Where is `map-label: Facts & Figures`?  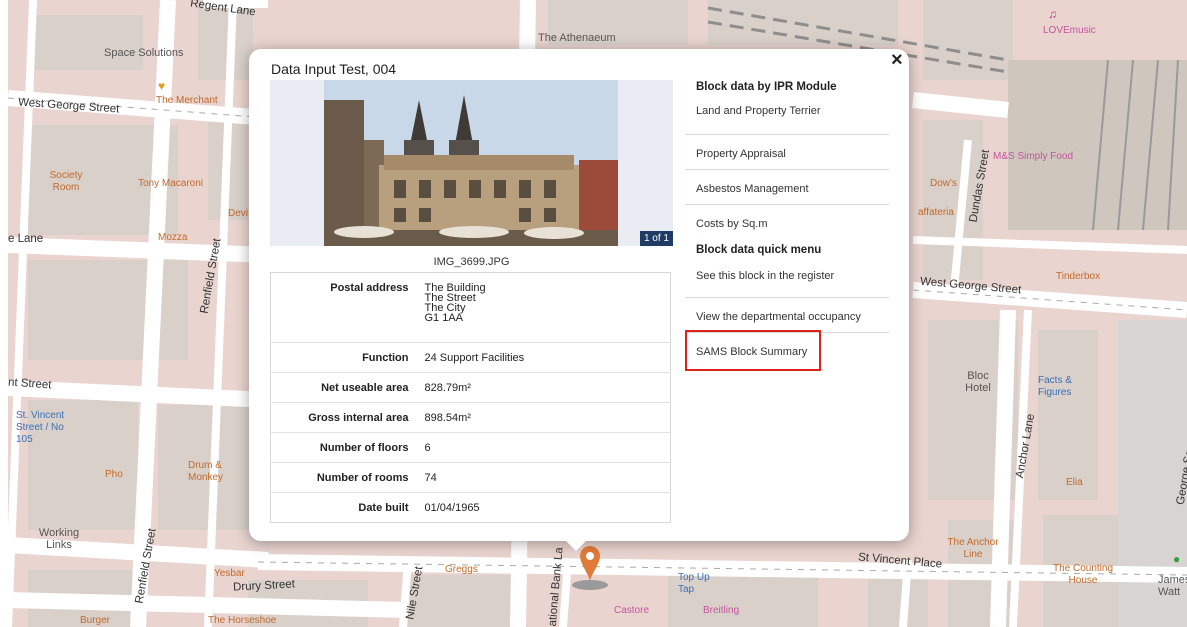 map-label: Facts & Figures is located at coordinates (1055, 386).